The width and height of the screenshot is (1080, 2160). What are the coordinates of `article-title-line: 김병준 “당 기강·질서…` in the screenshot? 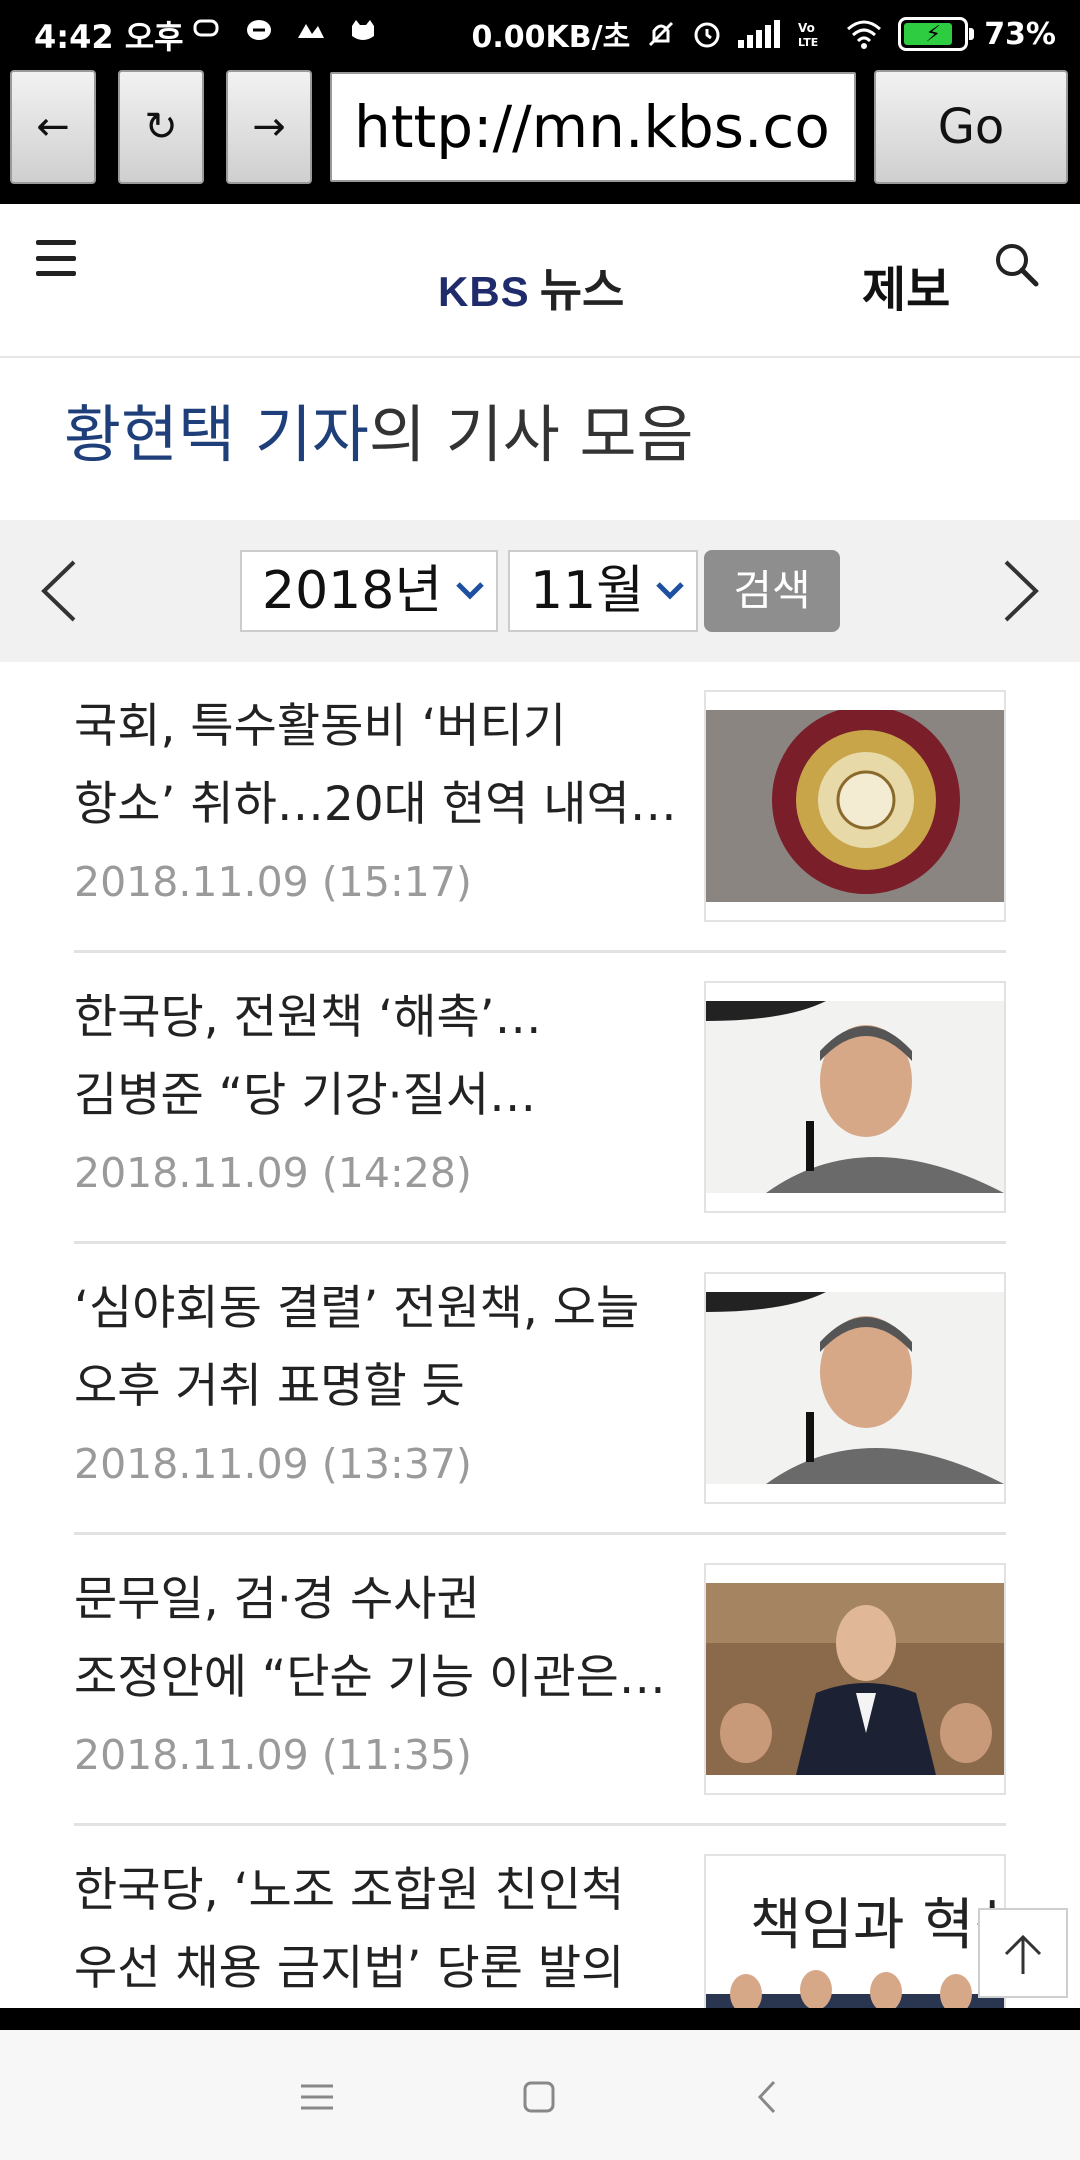 It's located at (305, 1095).